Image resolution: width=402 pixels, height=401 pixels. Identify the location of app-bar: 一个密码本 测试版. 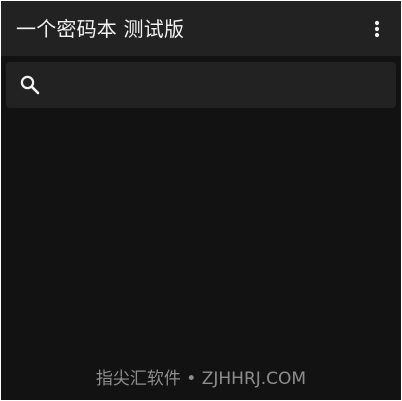
(201, 28).